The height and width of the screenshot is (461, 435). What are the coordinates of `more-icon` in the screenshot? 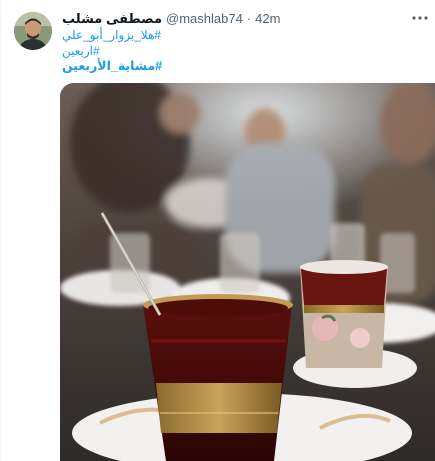 It's located at (420, 18).